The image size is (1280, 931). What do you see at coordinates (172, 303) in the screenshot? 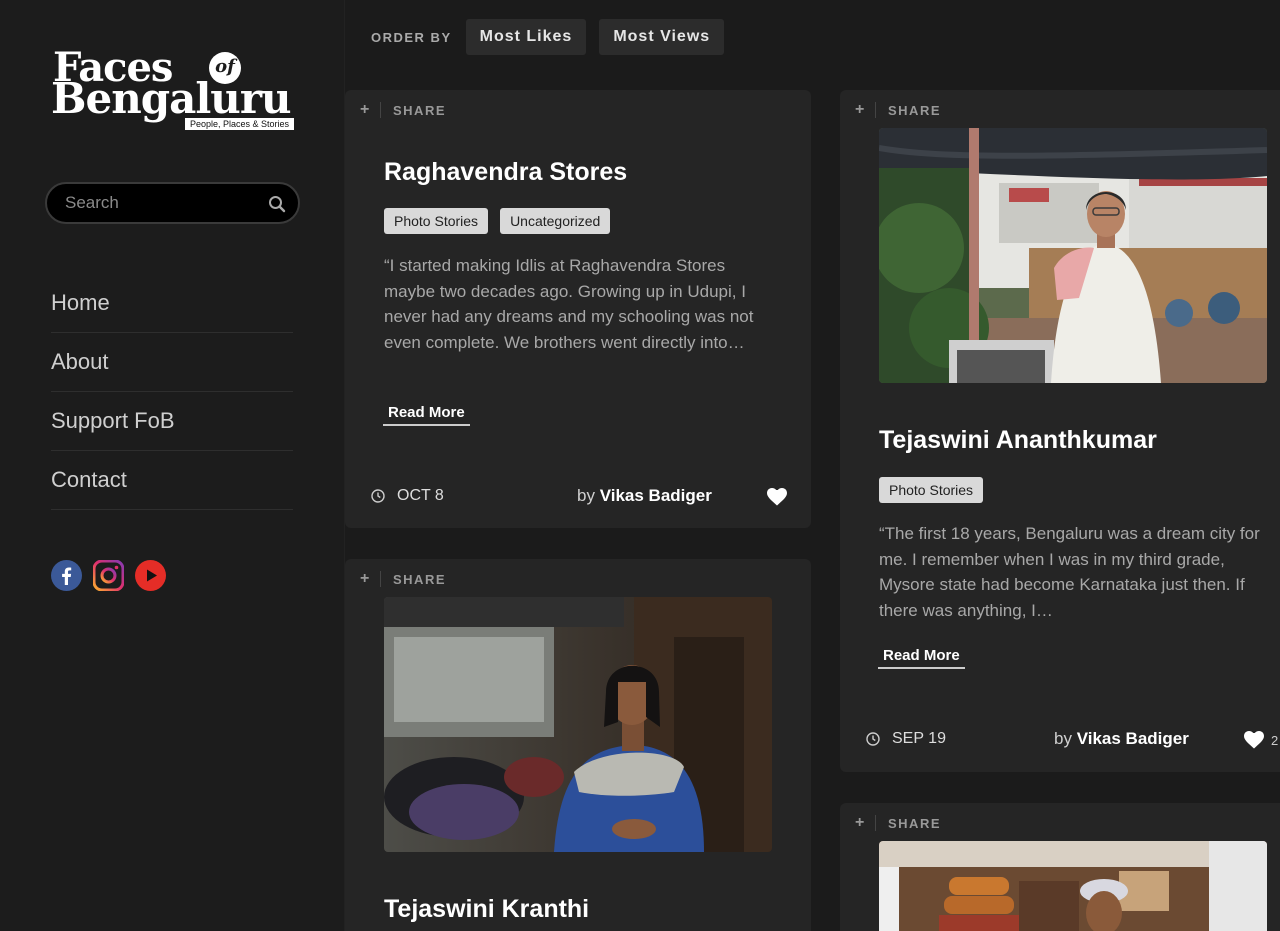
I see `nav-item-home: Home` at bounding box center [172, 303].